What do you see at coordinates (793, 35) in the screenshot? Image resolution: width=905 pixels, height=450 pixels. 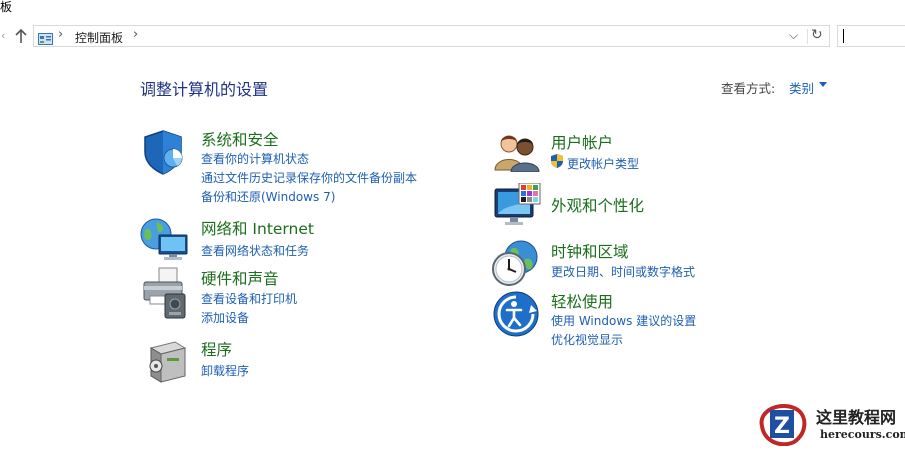 I see `address-dropdown-icon: ⌵` at bounding box center [793, 35].